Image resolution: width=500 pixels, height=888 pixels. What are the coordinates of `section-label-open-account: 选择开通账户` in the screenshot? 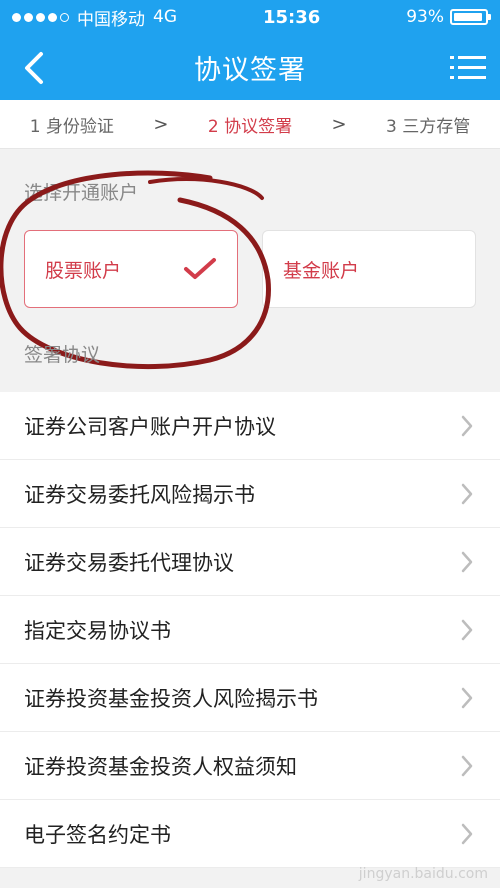 It's located at (81, 193).